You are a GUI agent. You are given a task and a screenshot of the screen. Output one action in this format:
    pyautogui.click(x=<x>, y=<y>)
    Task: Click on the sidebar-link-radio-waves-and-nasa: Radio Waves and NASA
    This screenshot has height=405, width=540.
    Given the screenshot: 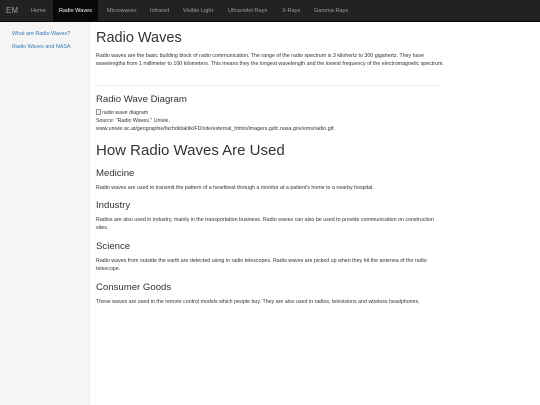 What is the action you would take?
    pyautogui.click(x=41, y=47)
    